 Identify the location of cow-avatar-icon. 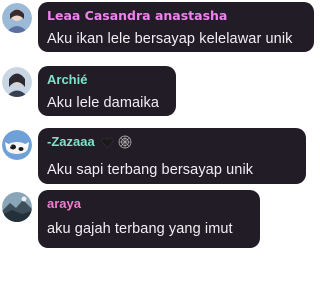
(17, 145).